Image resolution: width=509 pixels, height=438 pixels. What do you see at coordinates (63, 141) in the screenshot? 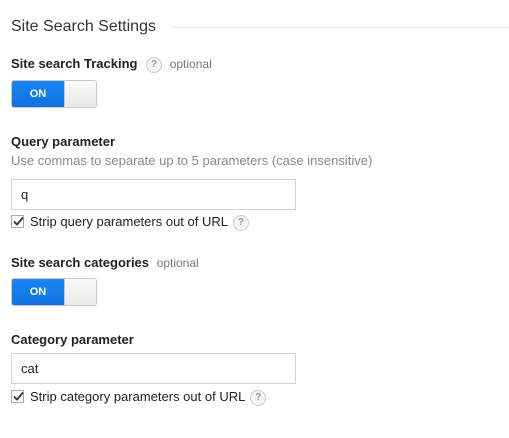
I see `query-parameter-label: Query parameter` at bounding box center [63, 141].